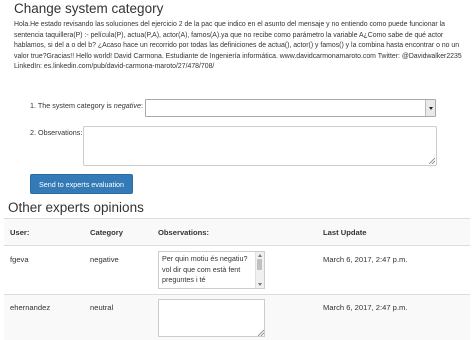  I want to click on row-category: neutral, so click(102, 307).